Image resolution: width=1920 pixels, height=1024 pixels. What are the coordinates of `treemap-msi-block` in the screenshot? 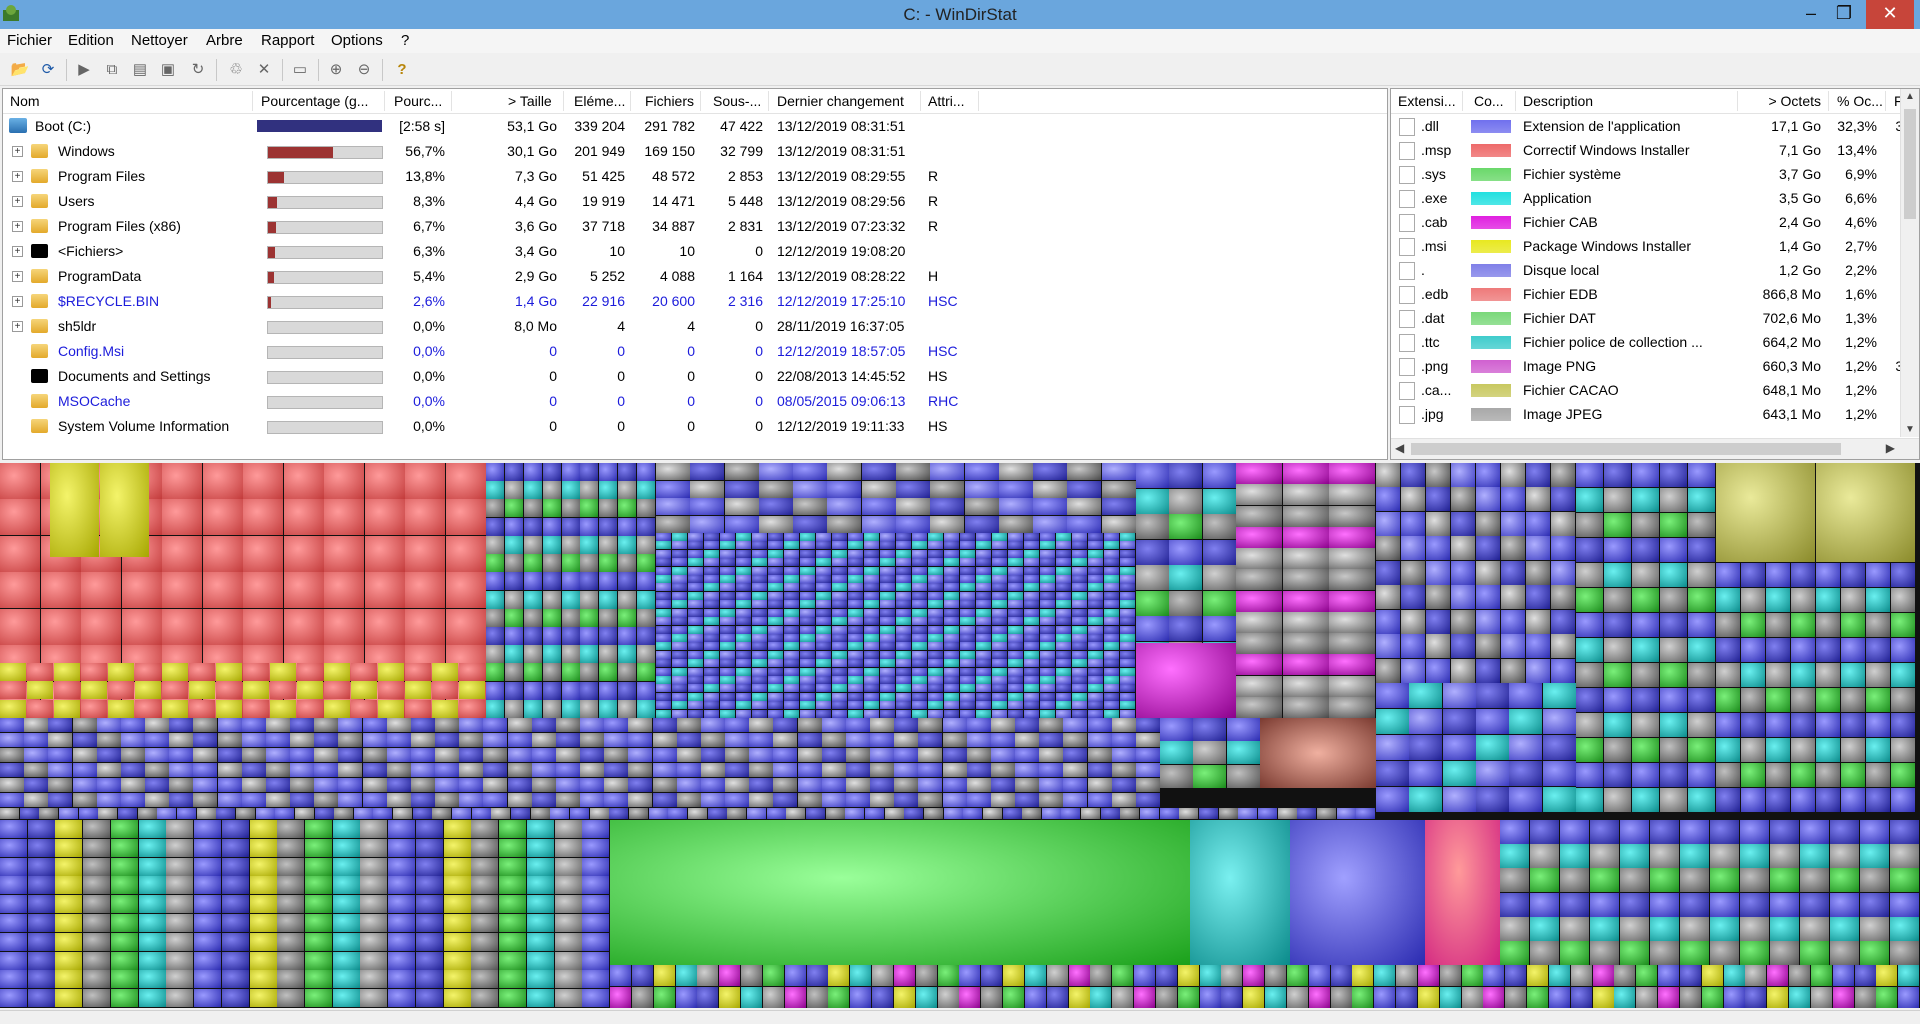 It's located at (148, 690).